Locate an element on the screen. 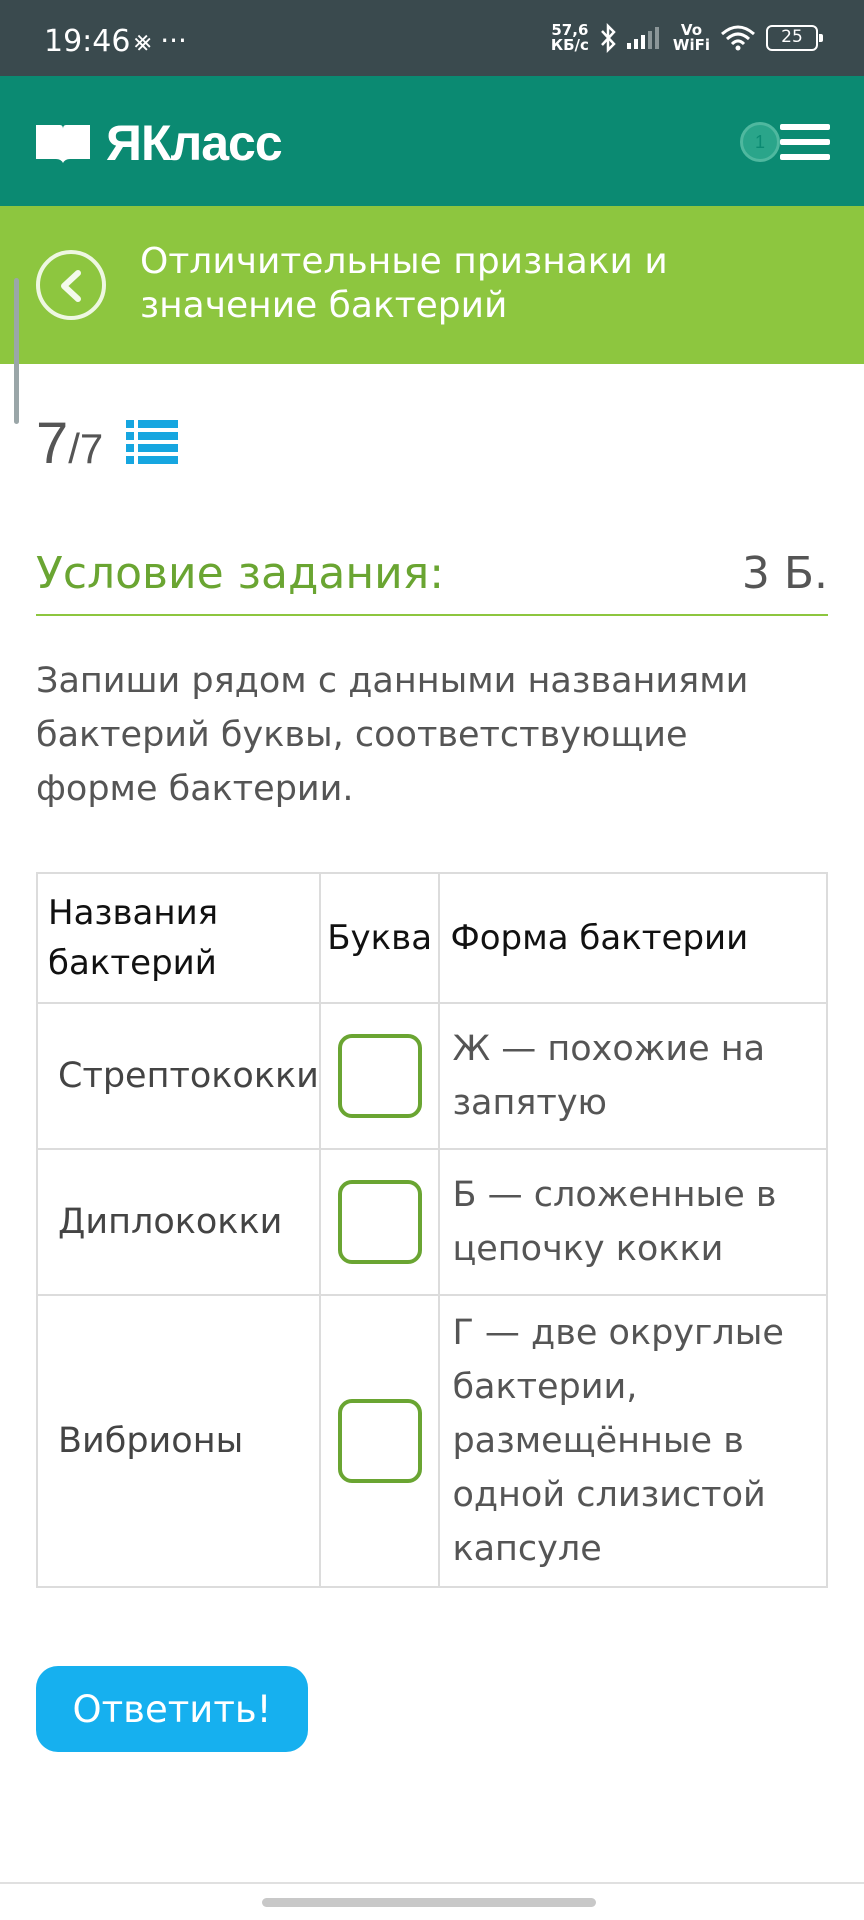  table-row: Диплококки Б — сложенные в цепочку кокки is located at coordinates (432, 1222).